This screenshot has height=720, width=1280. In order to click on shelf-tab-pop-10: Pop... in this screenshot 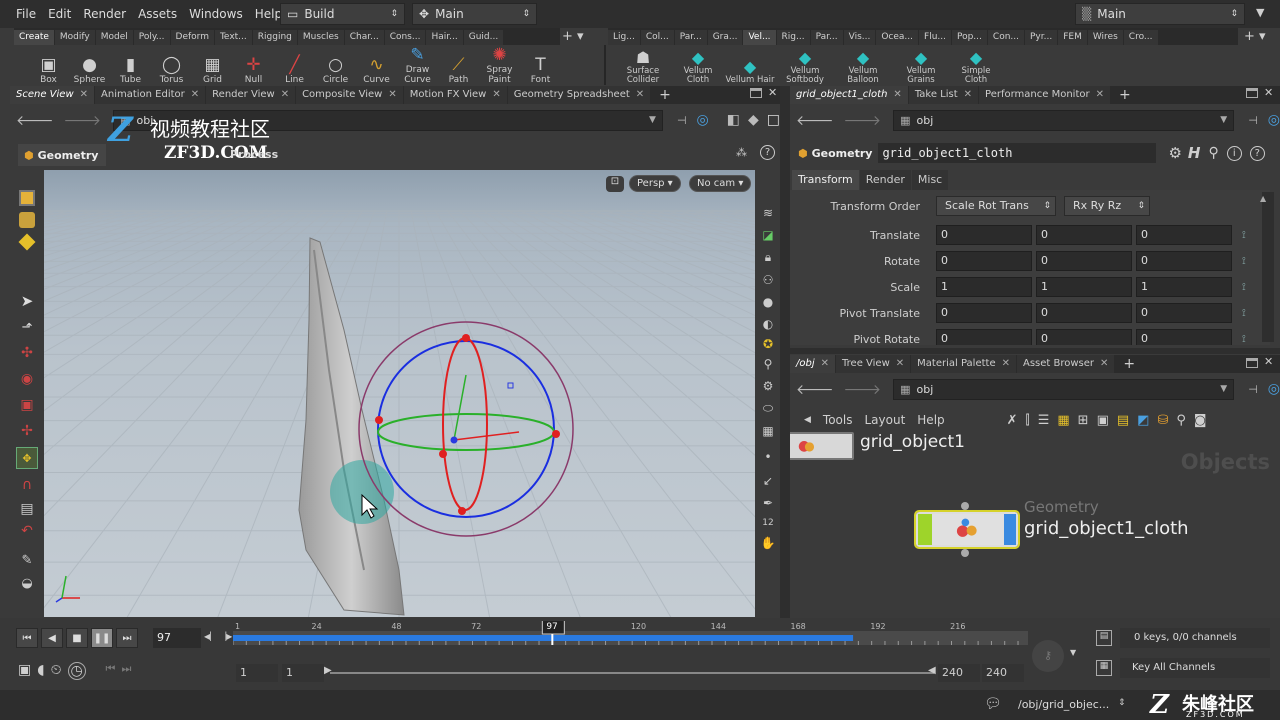, I will do `click(969, 37)`.